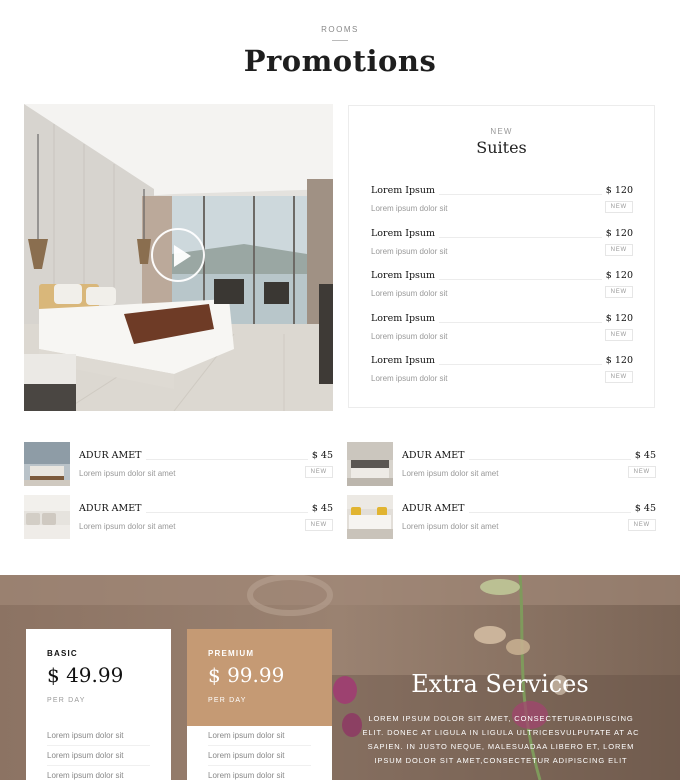 The width and height of the screenshot is (680, 780). Describe the element at coordinates (340, 40) in the screenshot. I see `eyebrow-divider` at that location.